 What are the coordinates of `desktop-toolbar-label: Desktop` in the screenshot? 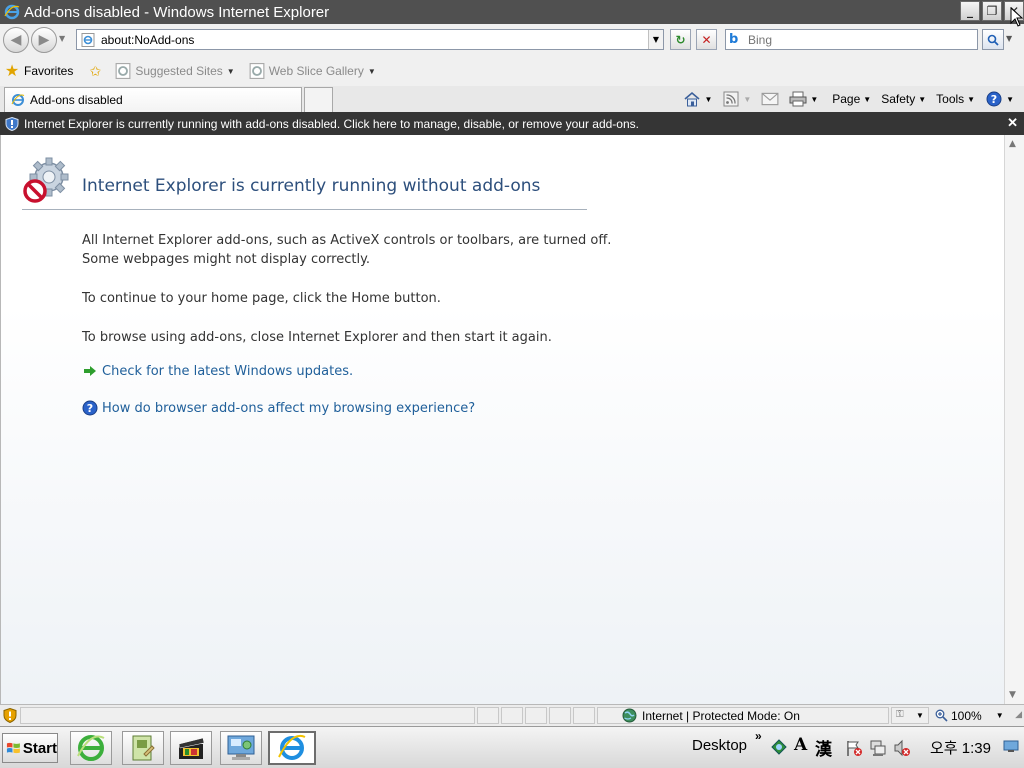 It's located at (719, 745).